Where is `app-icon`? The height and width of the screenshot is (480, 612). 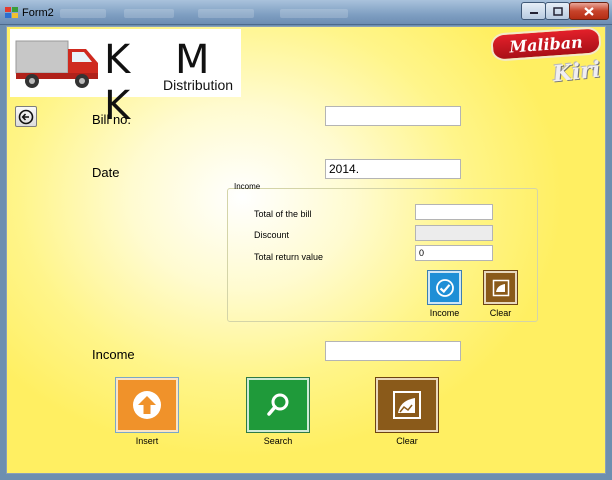
app-icon is located at coordinates (11, 12).